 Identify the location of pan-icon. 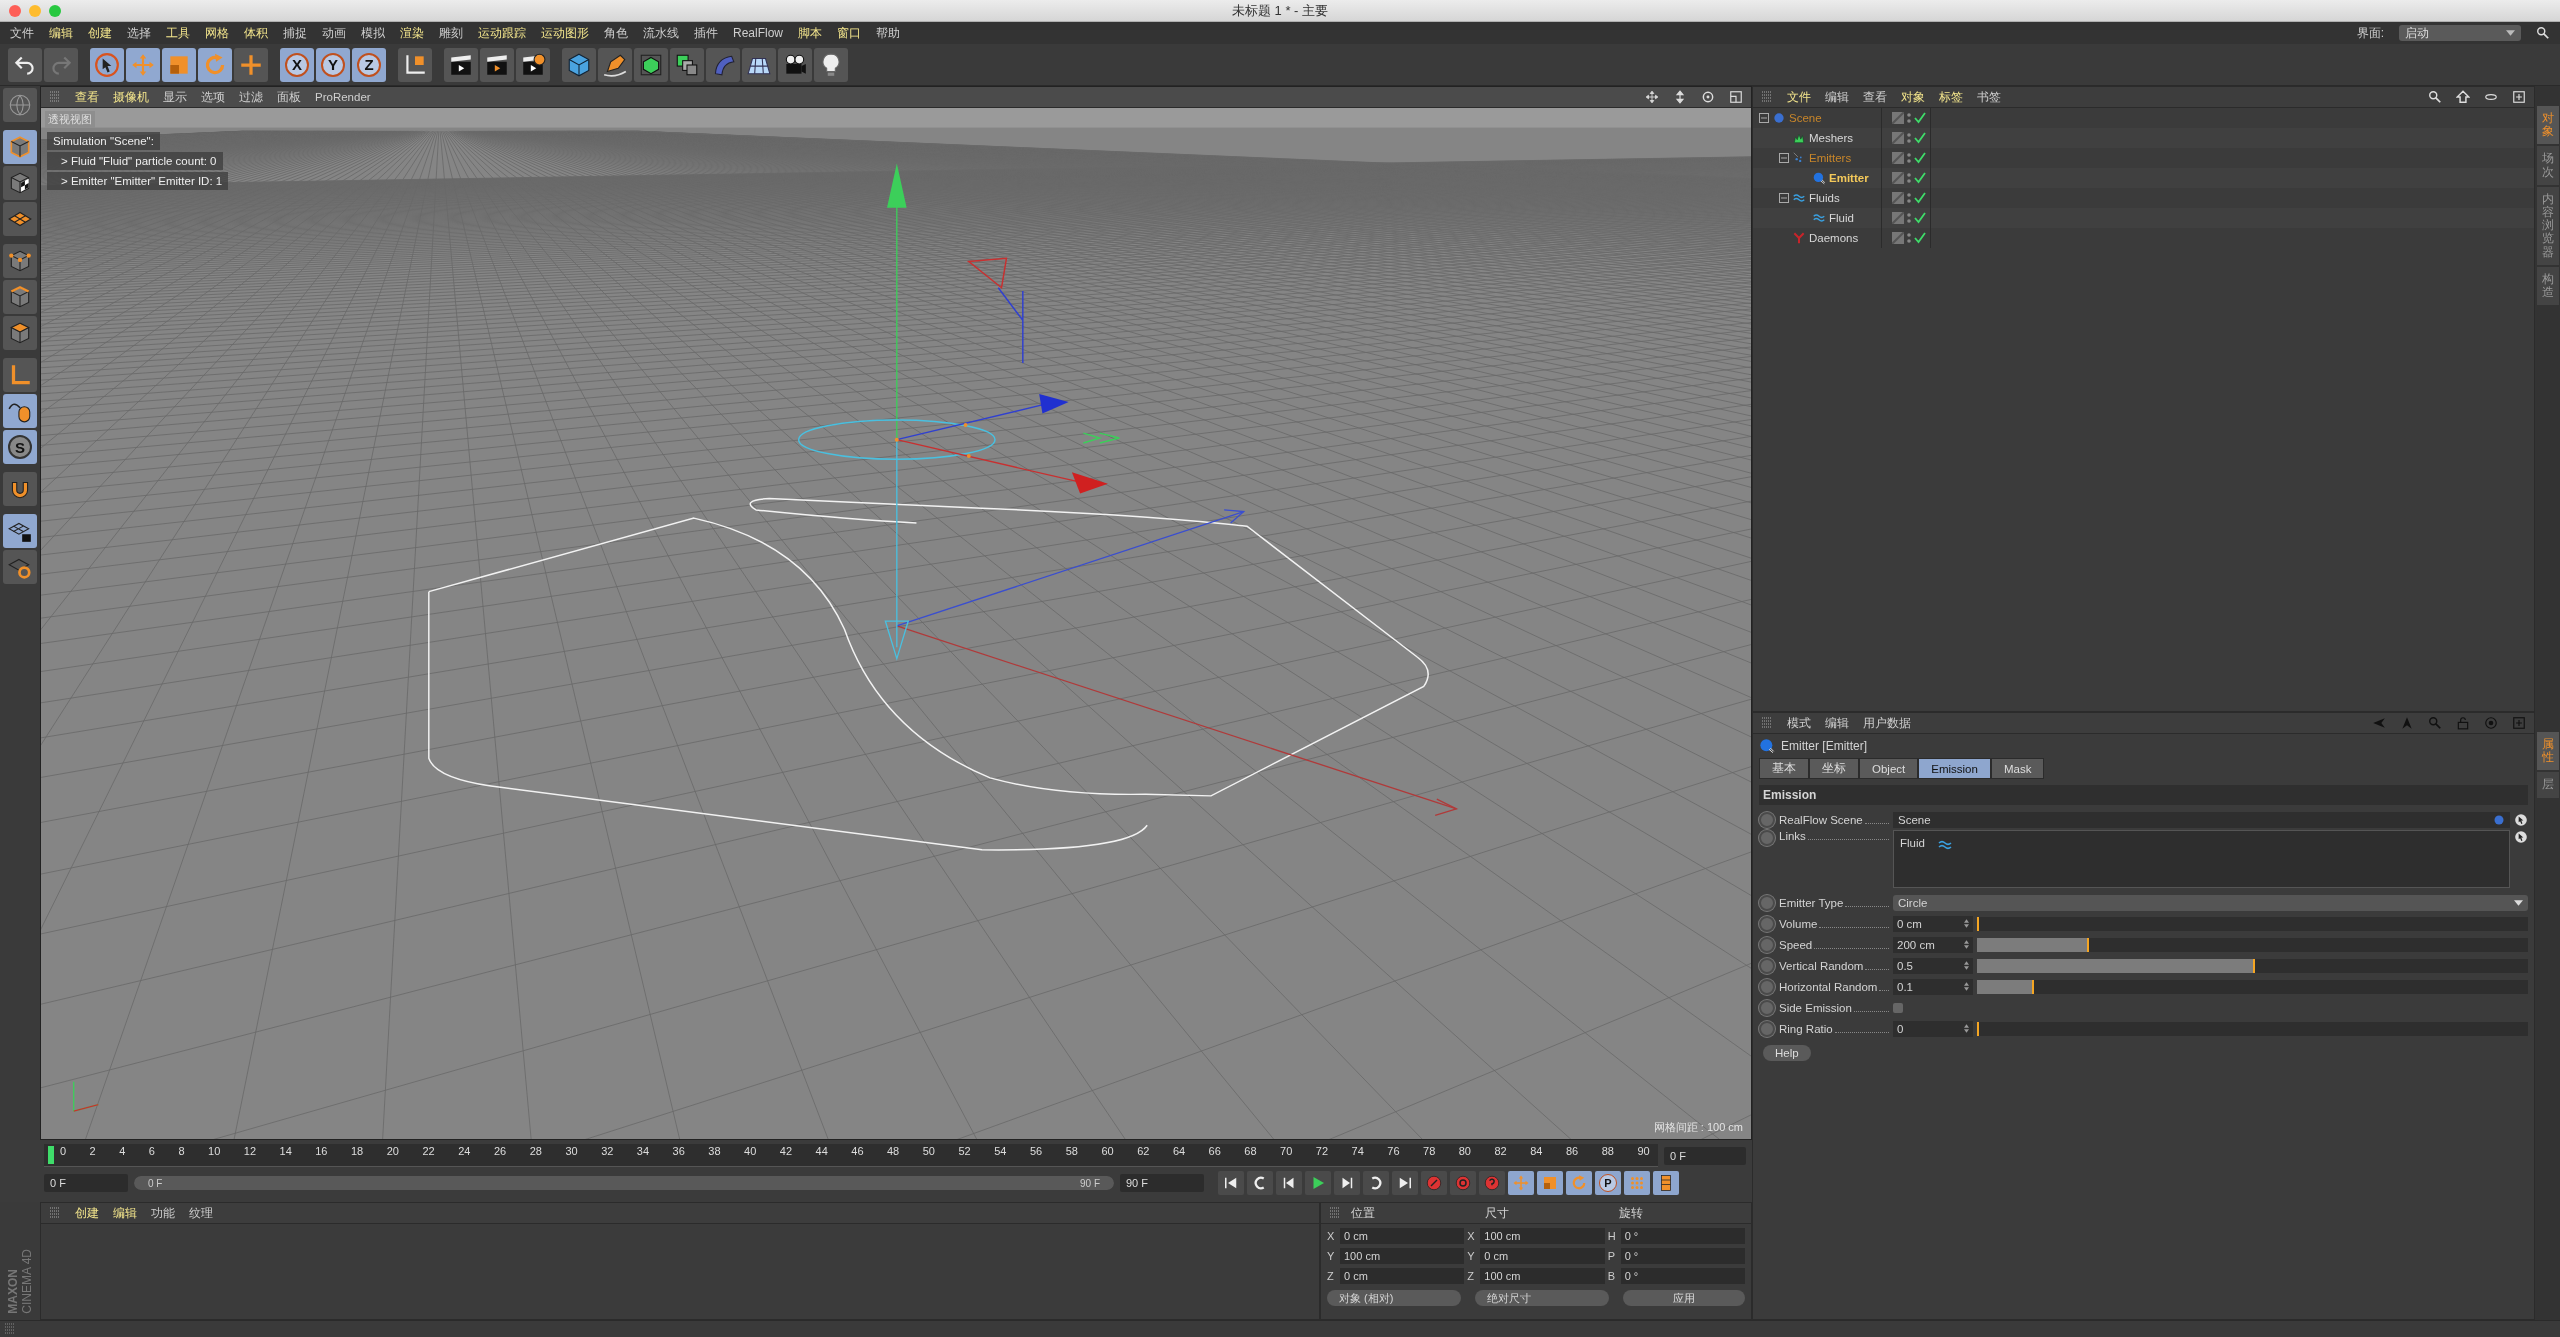
(1652, 97).